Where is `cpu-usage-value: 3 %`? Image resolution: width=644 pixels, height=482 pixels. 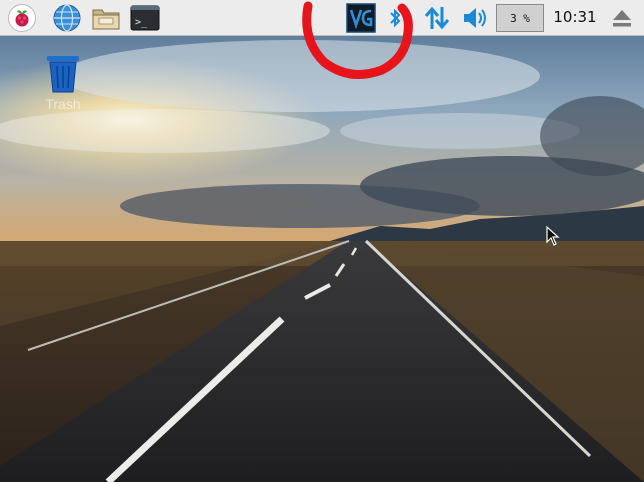 cpu-usage-value: 3 % is located at coordinates (520, 18).